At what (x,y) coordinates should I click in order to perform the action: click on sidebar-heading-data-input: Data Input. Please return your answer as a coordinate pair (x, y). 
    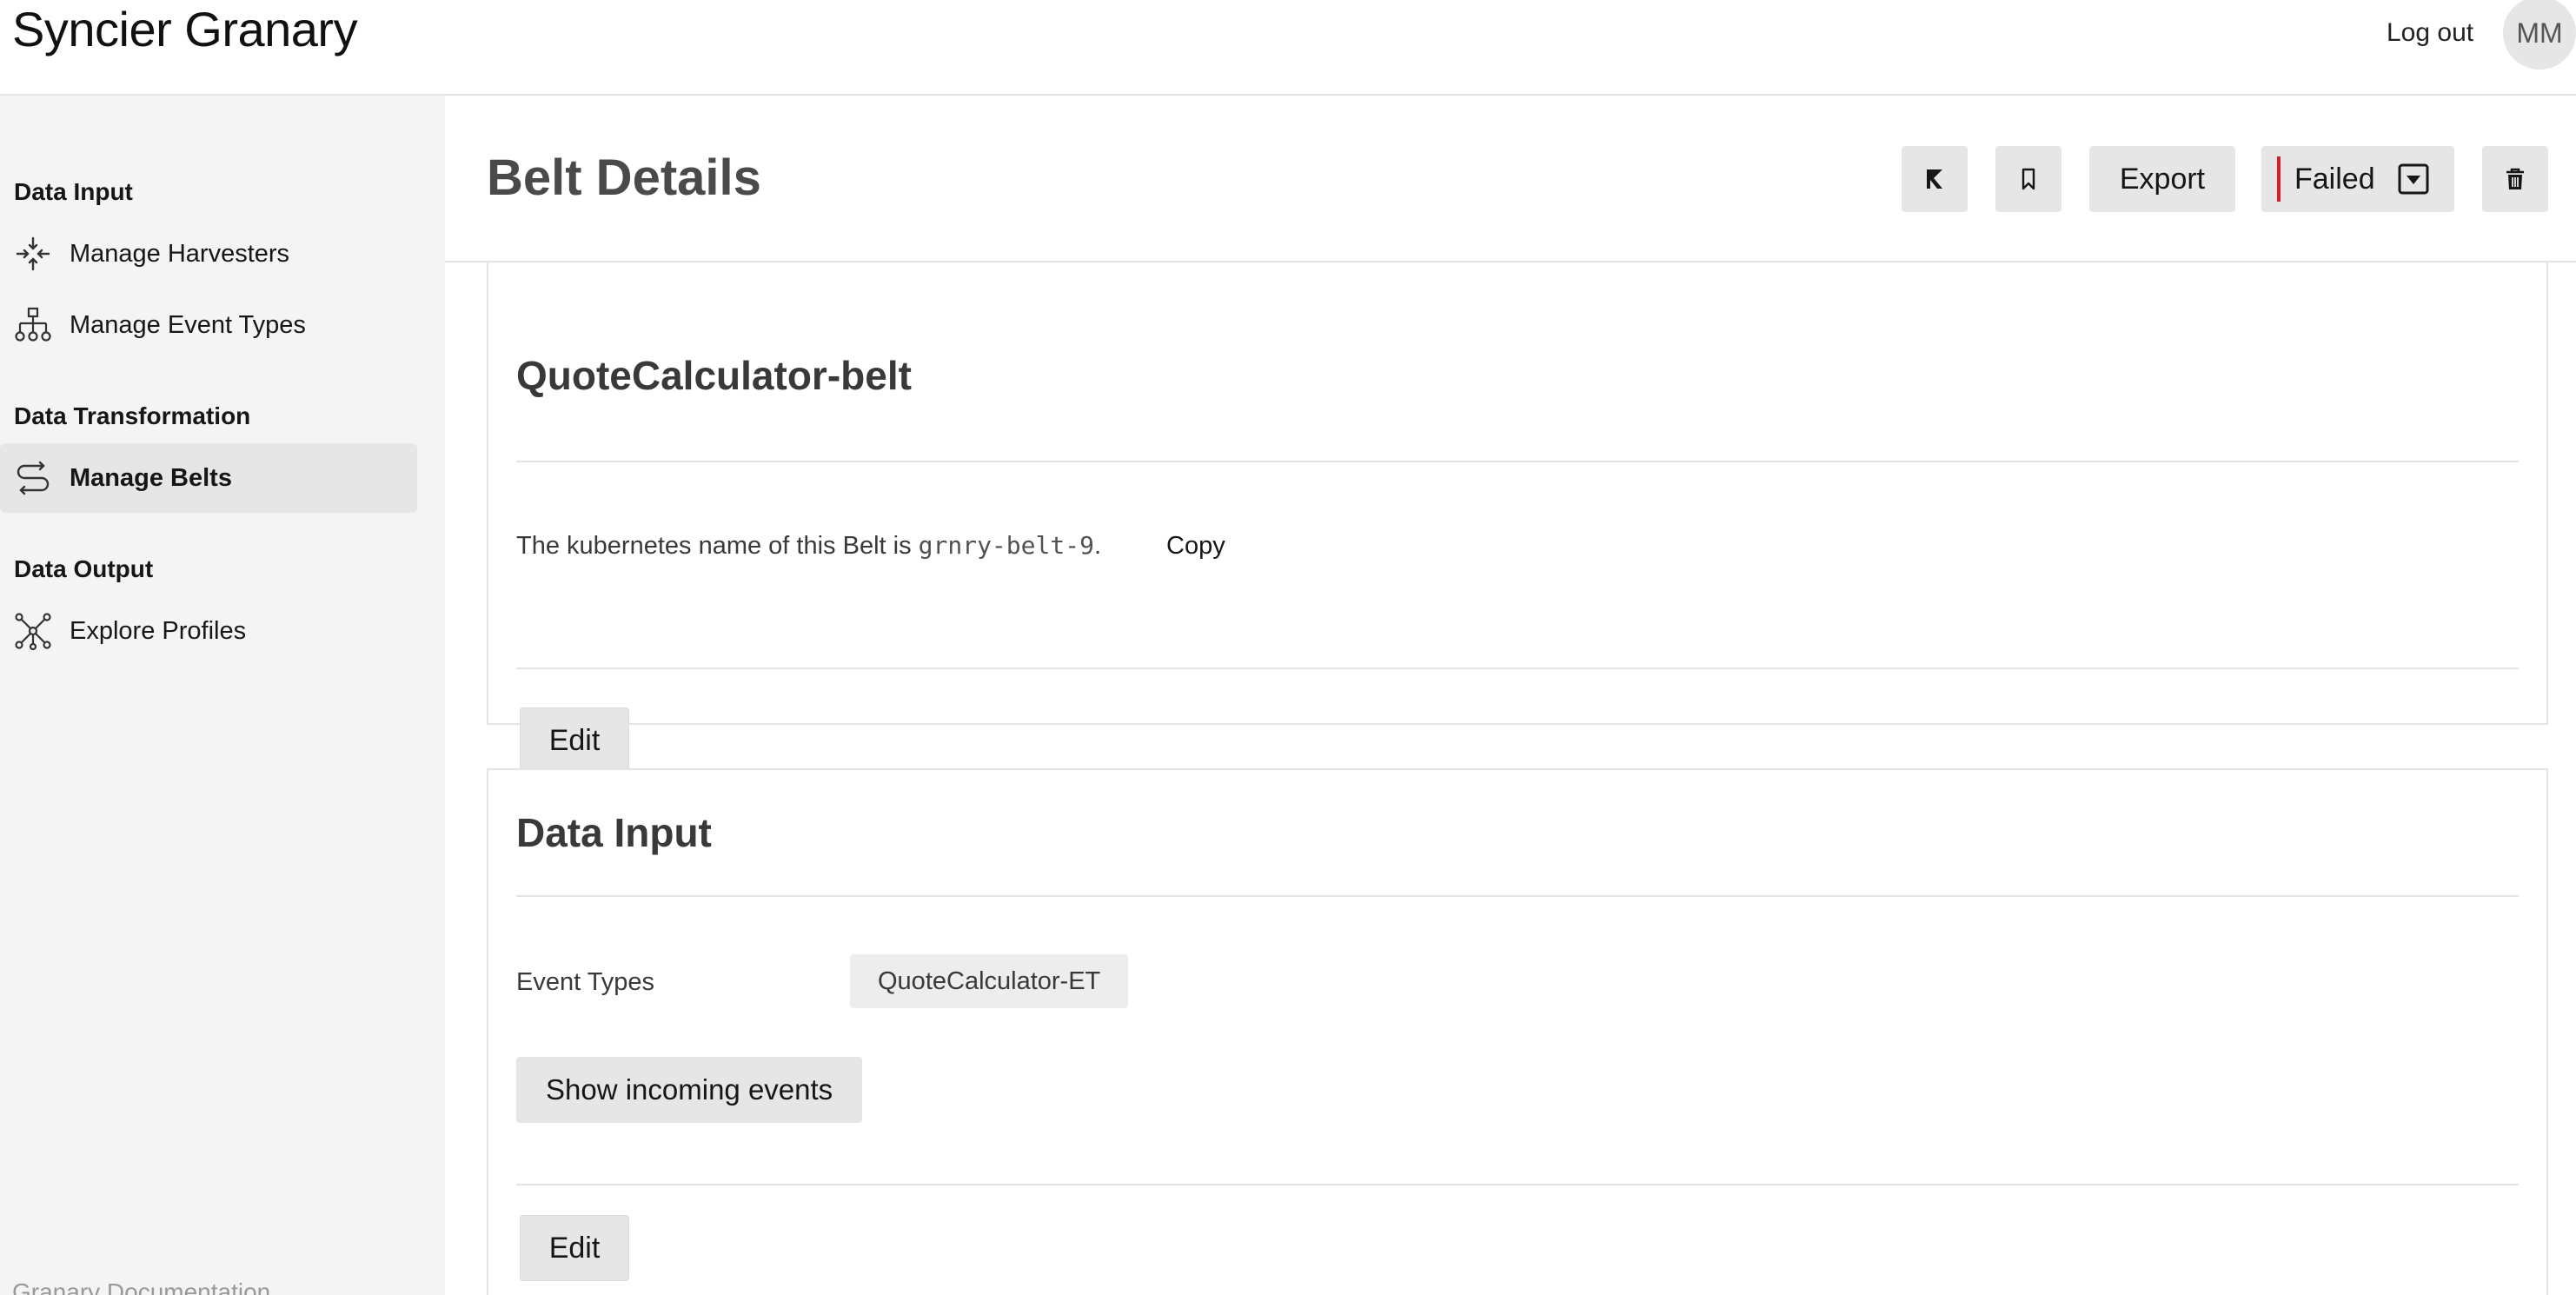
    Looking at the image, I should click on (73, 191).